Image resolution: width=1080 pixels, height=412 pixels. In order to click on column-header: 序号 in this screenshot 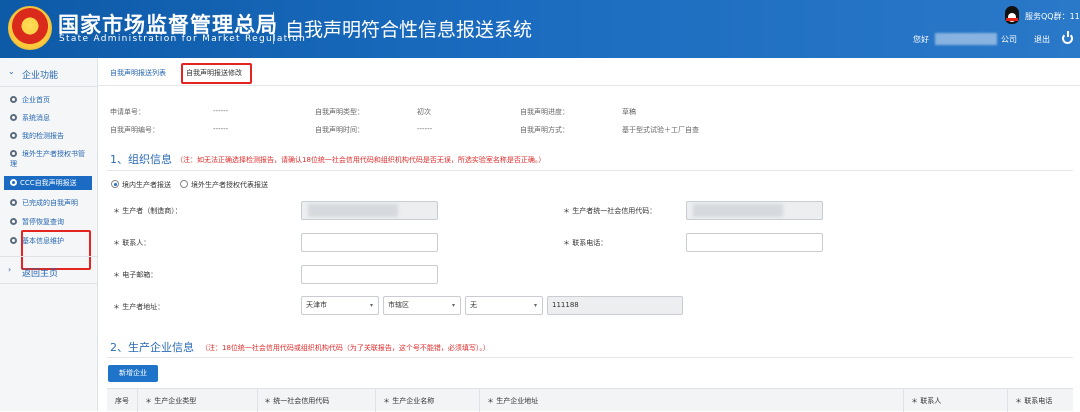, I will do `click(122, 401)`.